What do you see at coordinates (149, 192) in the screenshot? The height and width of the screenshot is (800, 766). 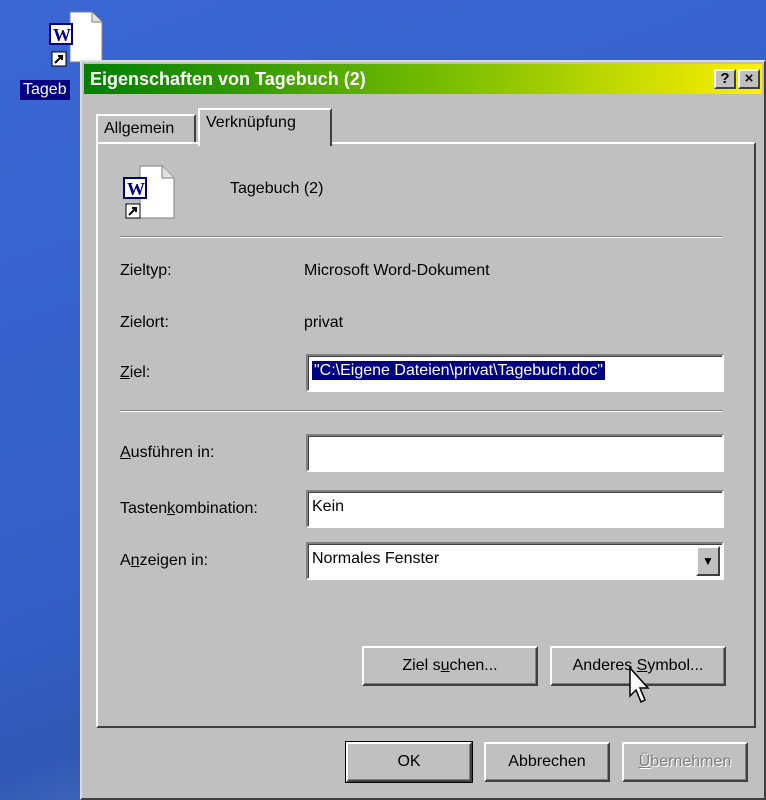 I see `word-document-icon: W` at bounding box center [149, 192].